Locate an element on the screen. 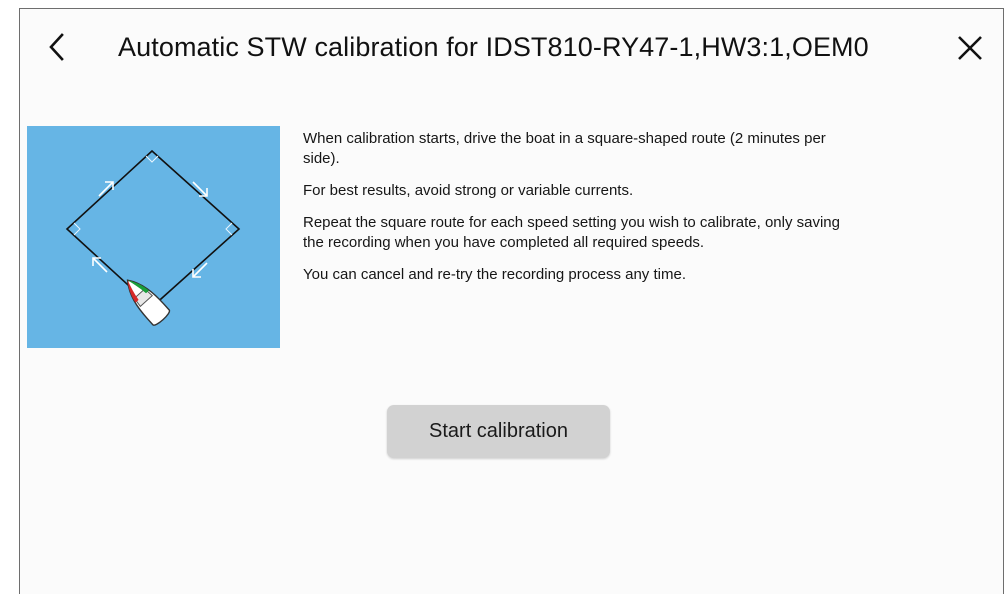  chevron-left-icon is located at coordinates (56, 47).